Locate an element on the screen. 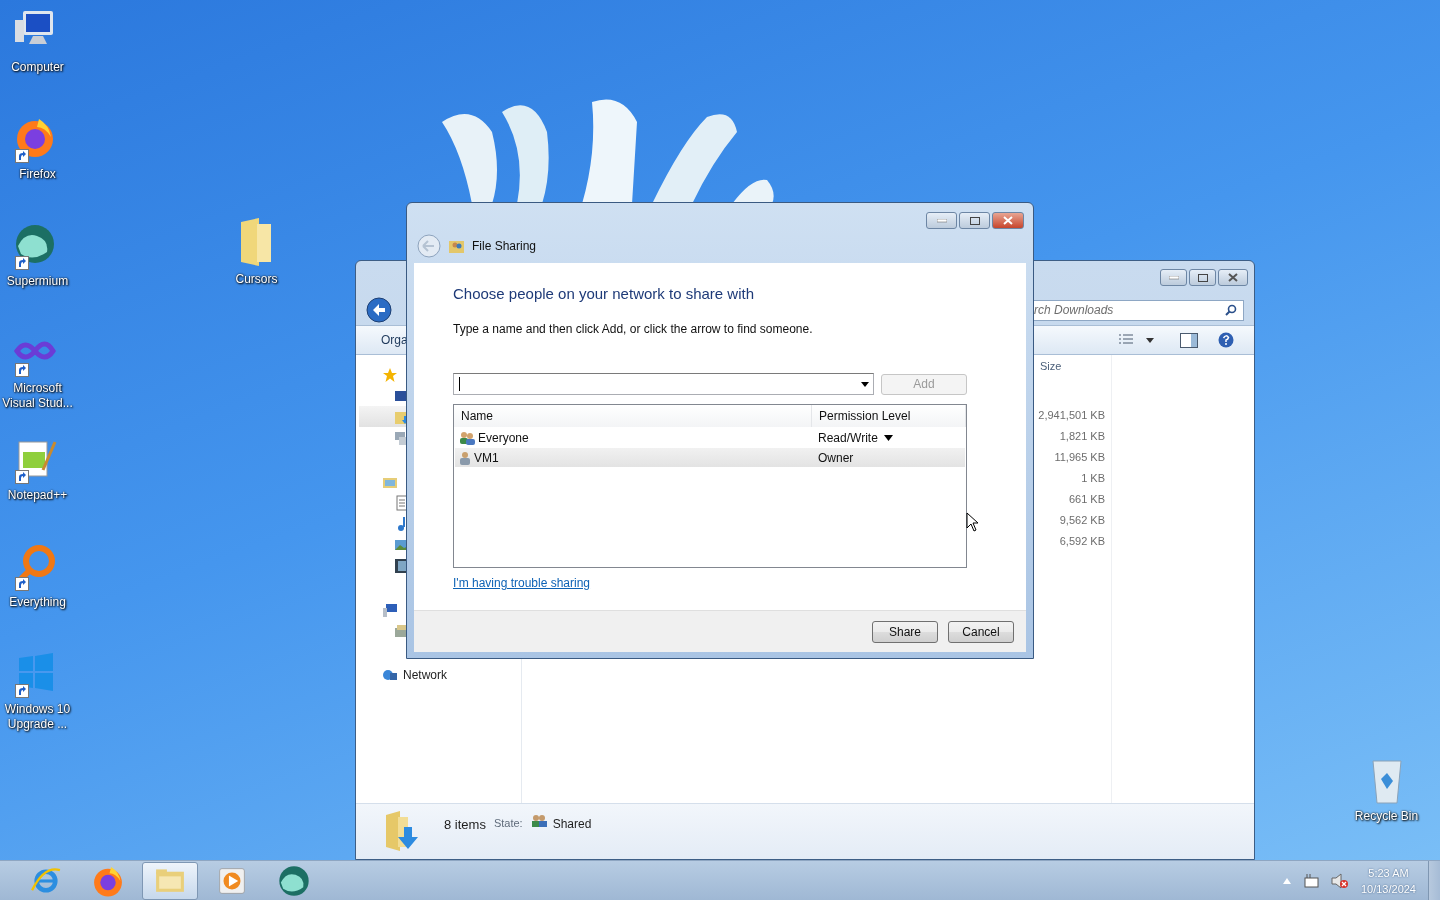 The width and height of the screenshot is (1440, 900). file-size: 2,941,501 KB is located at coordinates (1071, 415).